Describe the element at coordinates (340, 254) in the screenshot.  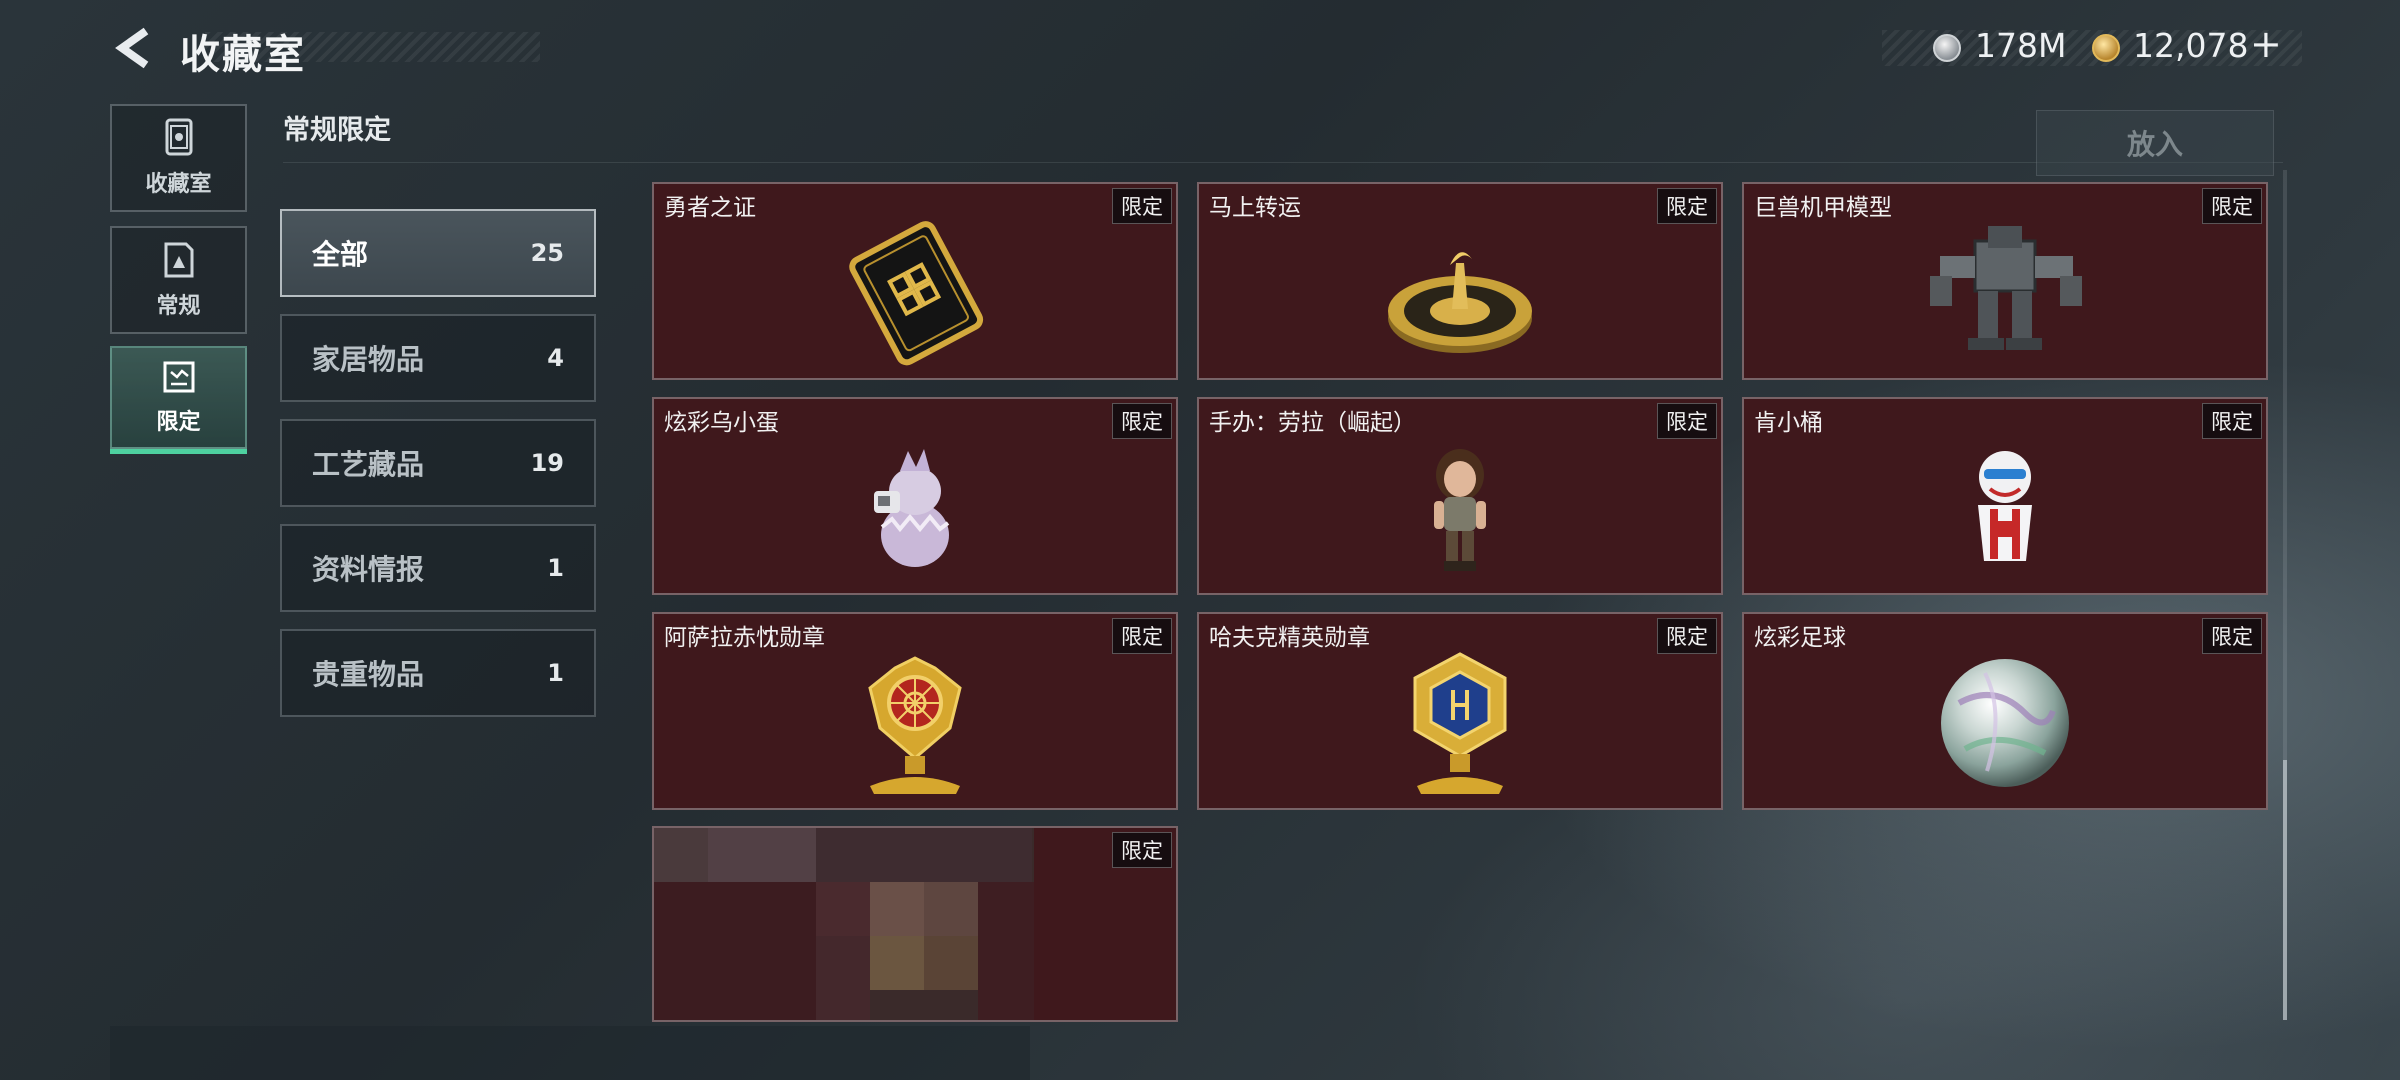
I see `category-label: 全部` at that location.